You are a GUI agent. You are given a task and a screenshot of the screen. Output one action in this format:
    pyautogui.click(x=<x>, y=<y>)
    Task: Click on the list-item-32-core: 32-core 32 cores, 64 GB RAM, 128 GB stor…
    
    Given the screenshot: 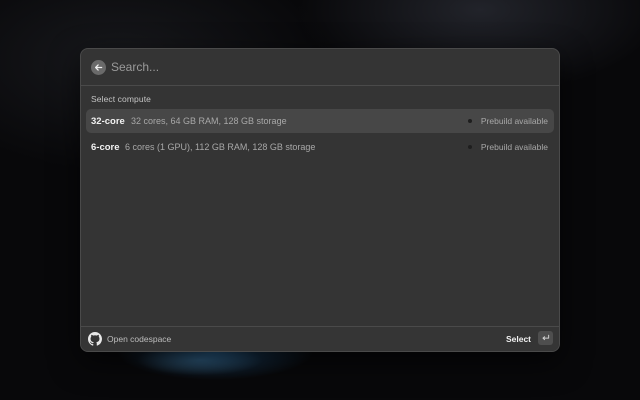 What is the action you would take?
    pyautogui.click(x=320, y=121)
    